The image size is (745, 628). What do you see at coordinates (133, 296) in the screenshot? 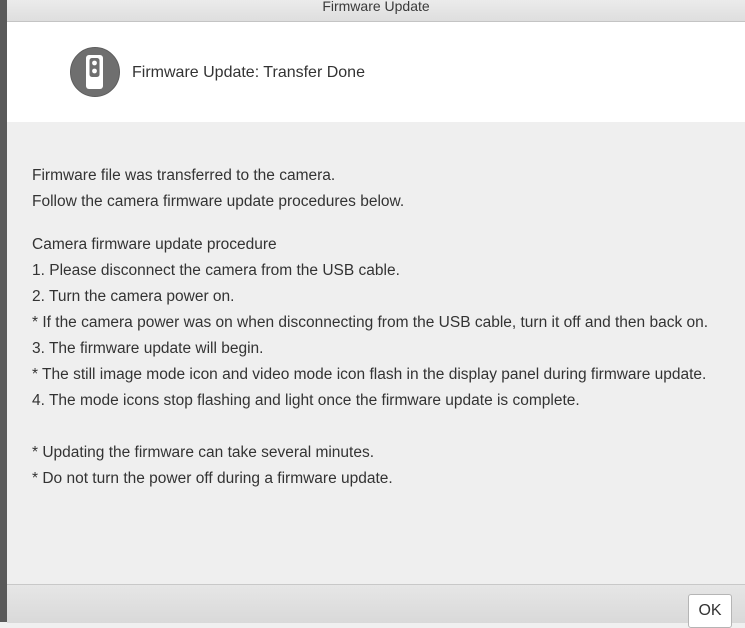
I see `procedure-step: 2. Turn the camera power on.` at bounding box center [133, 296].